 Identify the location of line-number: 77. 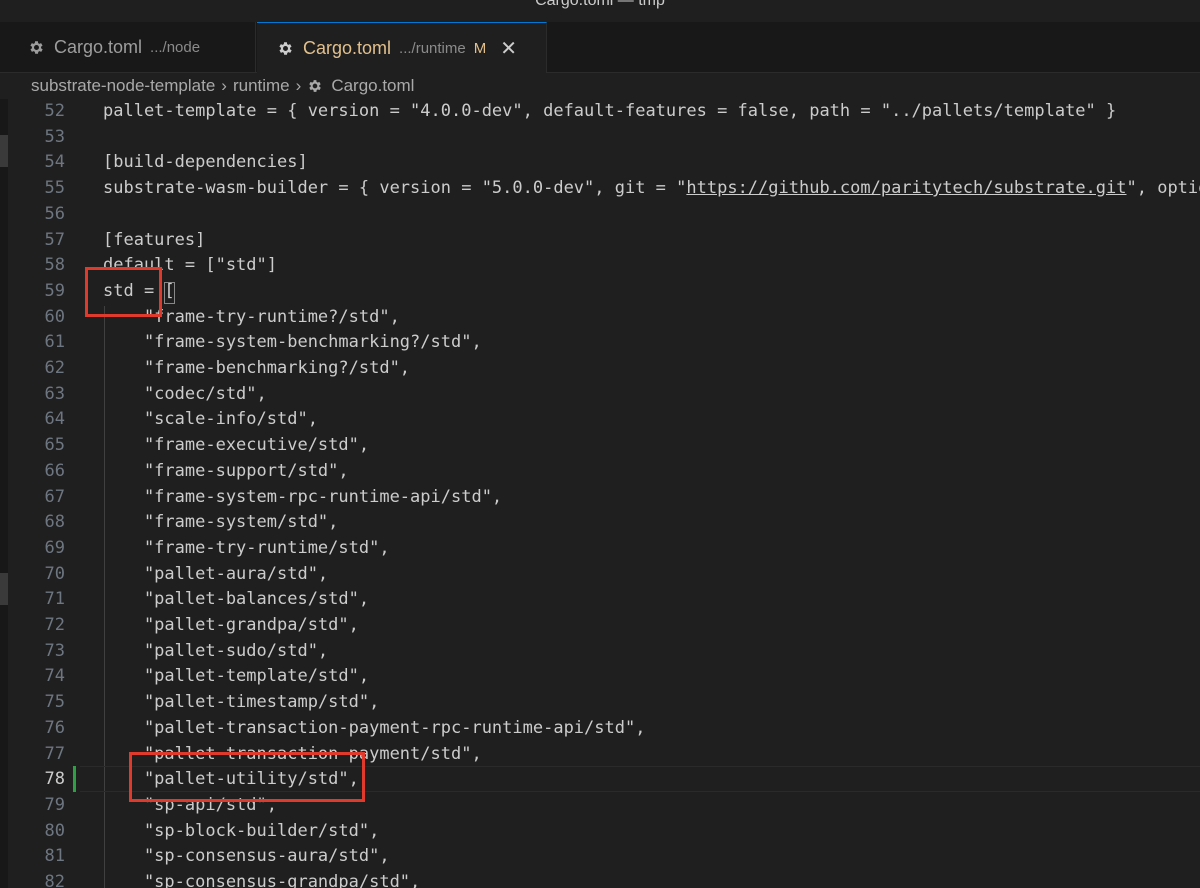
(54, 754).